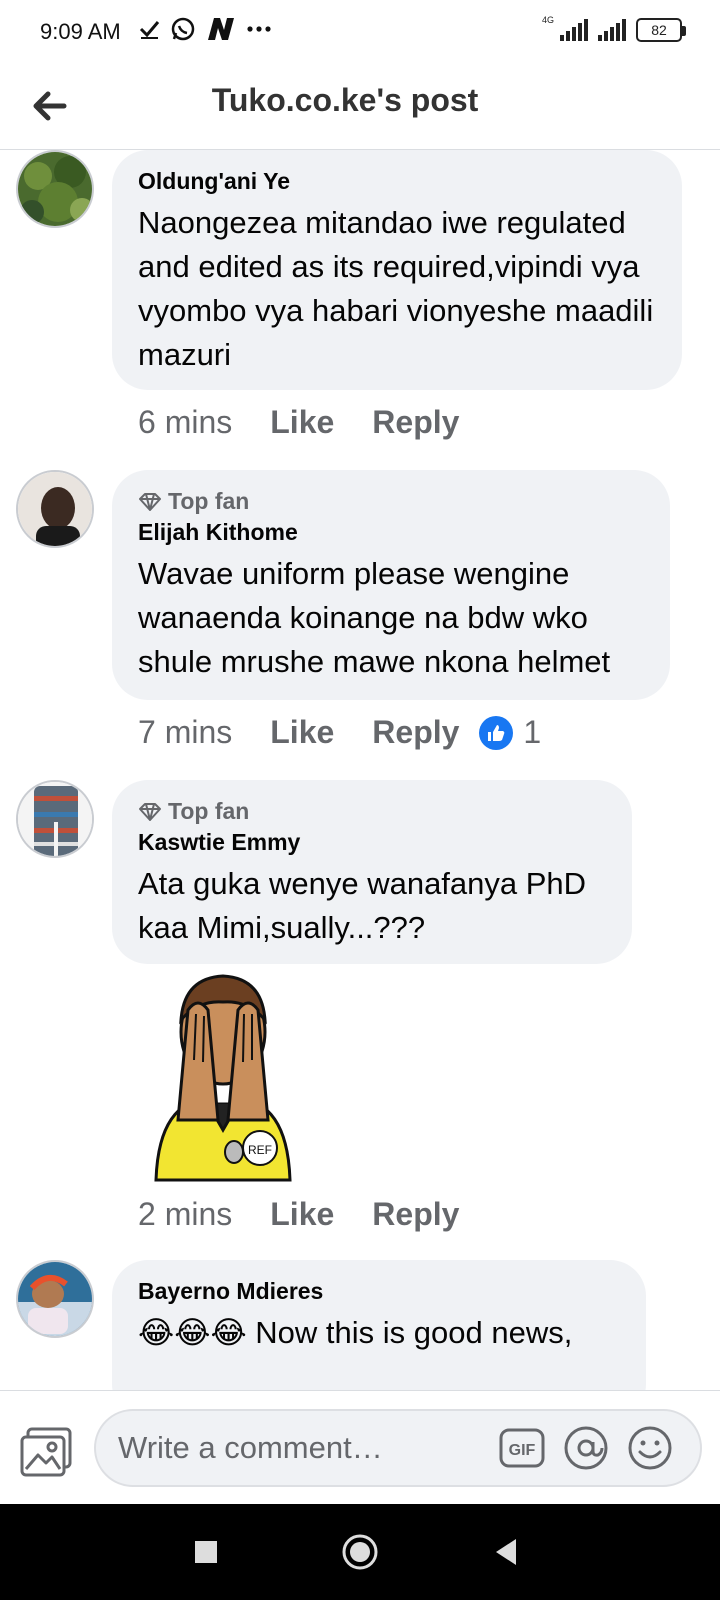 This screenshot has width=720, height=1600. I want to click on reaction-summary: 1, so click(510, 732).